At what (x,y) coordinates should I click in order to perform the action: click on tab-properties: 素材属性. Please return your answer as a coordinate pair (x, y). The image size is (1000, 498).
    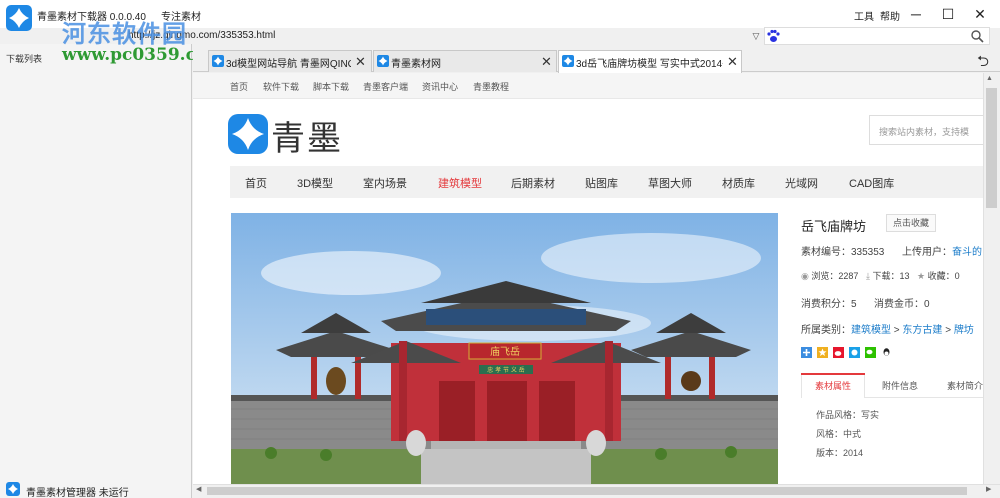
    Looking at the image, I should click on (833, 385).